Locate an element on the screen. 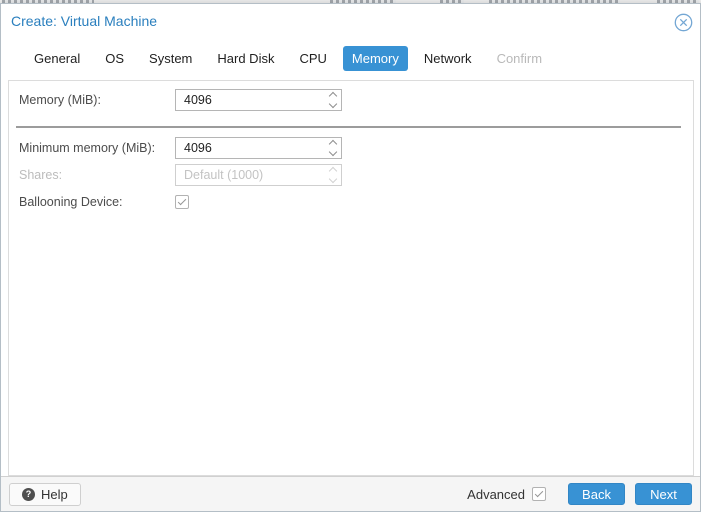 This screenshot has height=512, width=701. min-memory-spinner is located at coordinates (258, 148).